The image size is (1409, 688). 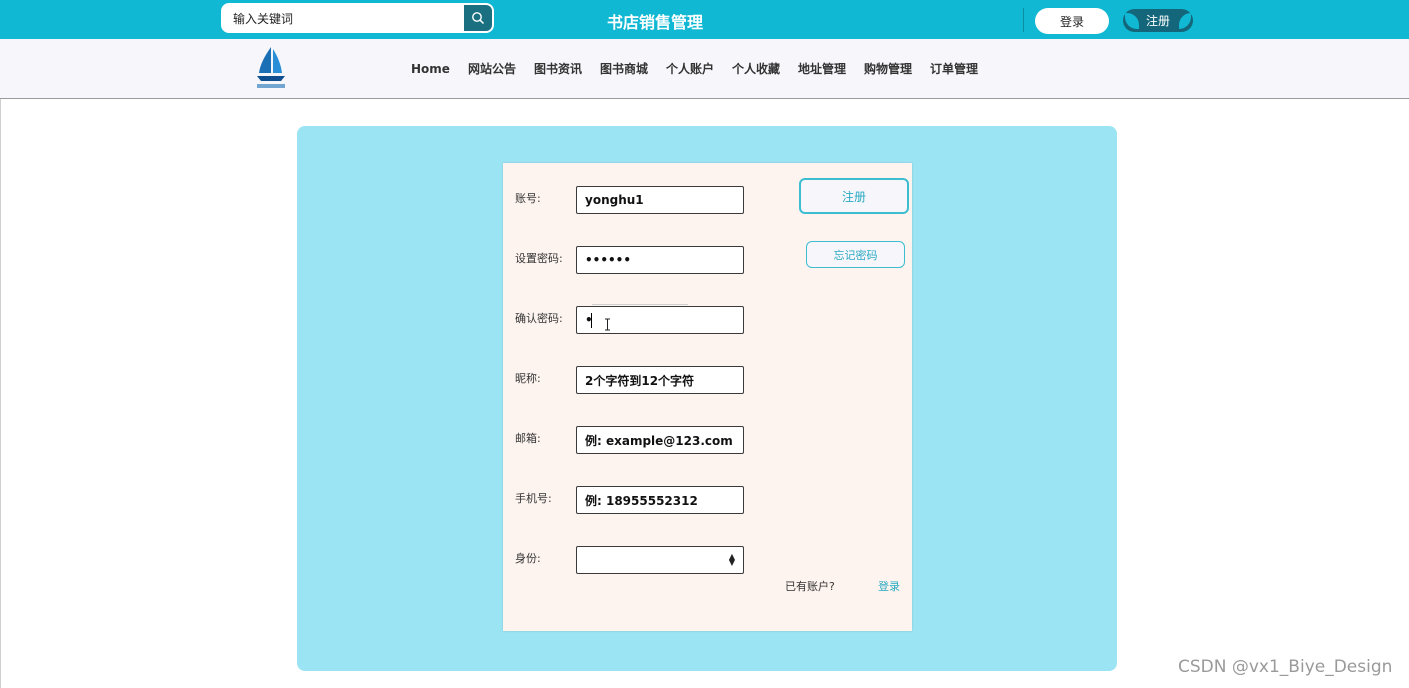 I want to click on nav-item-book-store: 图书商城, so click(x=624, y=69).